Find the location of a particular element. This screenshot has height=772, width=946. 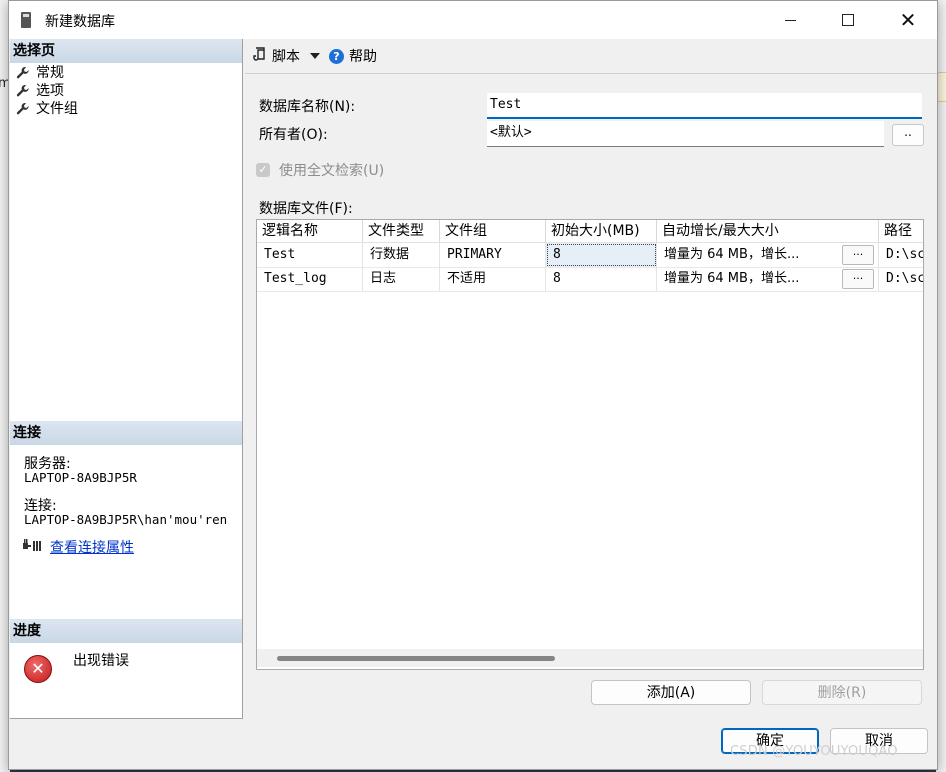

help-icon: ? is located at coordinates (336, 56).